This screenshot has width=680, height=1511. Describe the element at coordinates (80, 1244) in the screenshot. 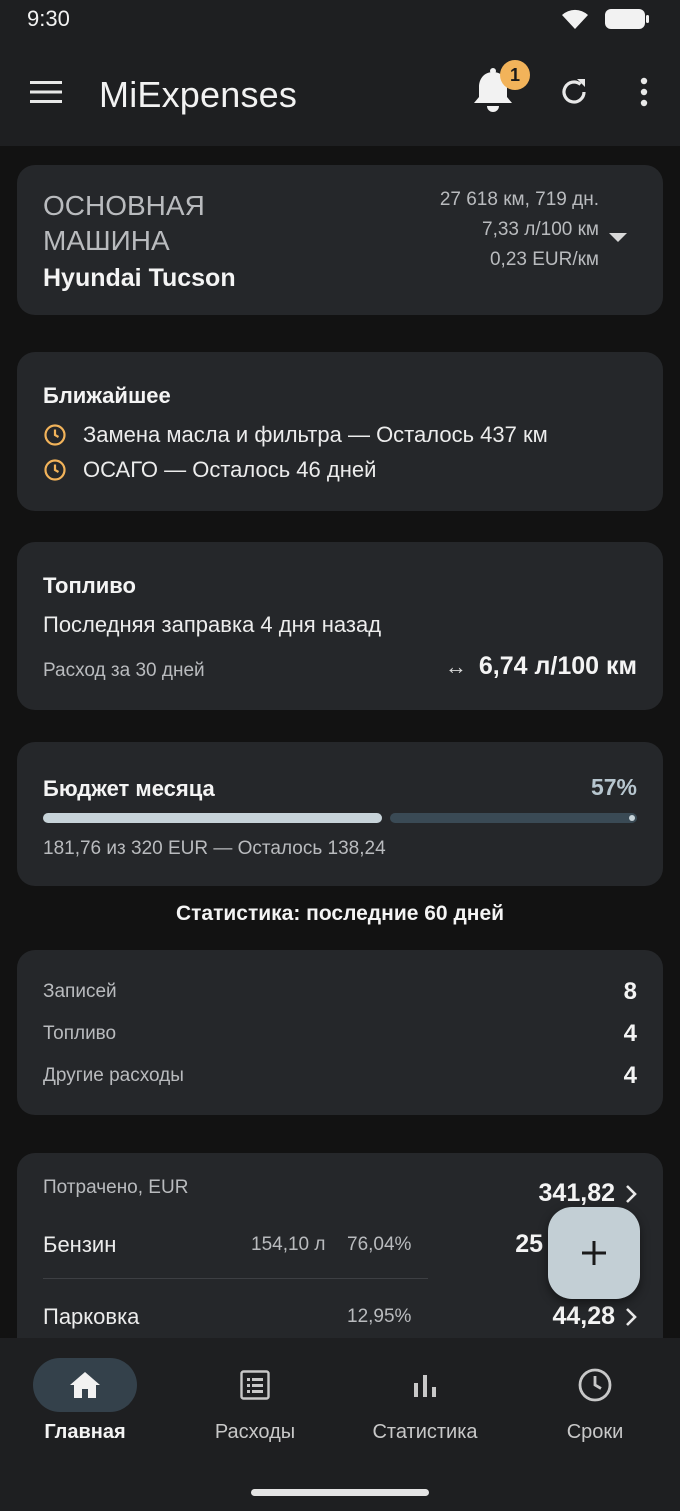

I see `expense-name: Бензин` at that location.